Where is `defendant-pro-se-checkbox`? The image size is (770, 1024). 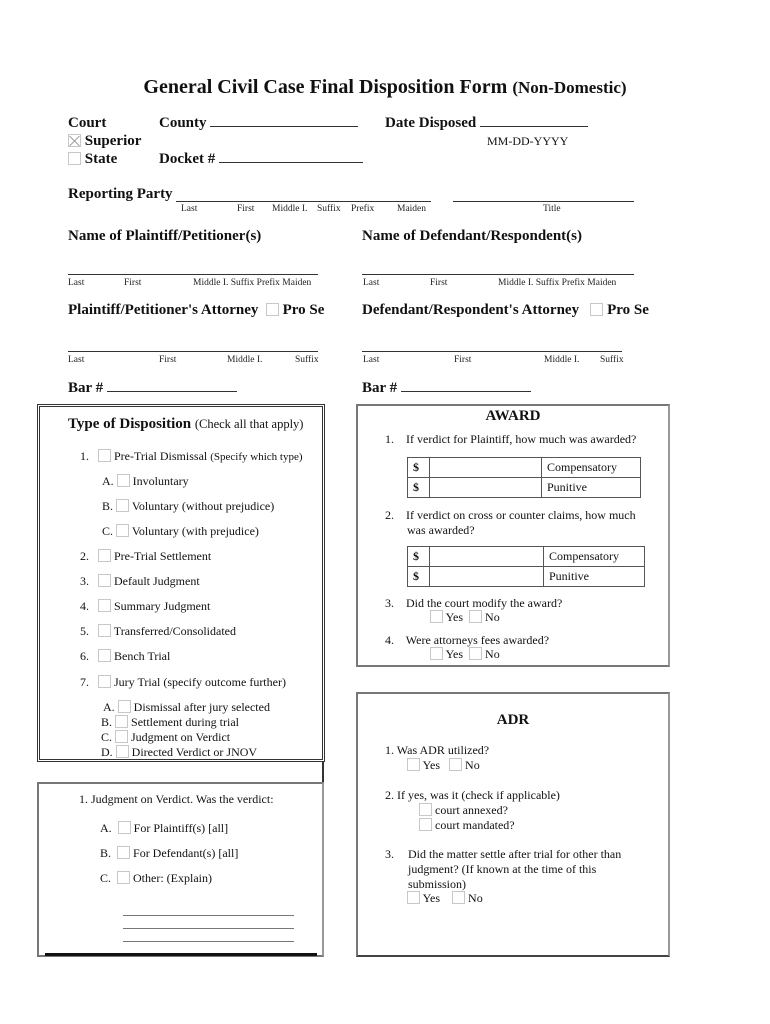
defendant-pro-se-checkbox is located at coordinates (597, 309).